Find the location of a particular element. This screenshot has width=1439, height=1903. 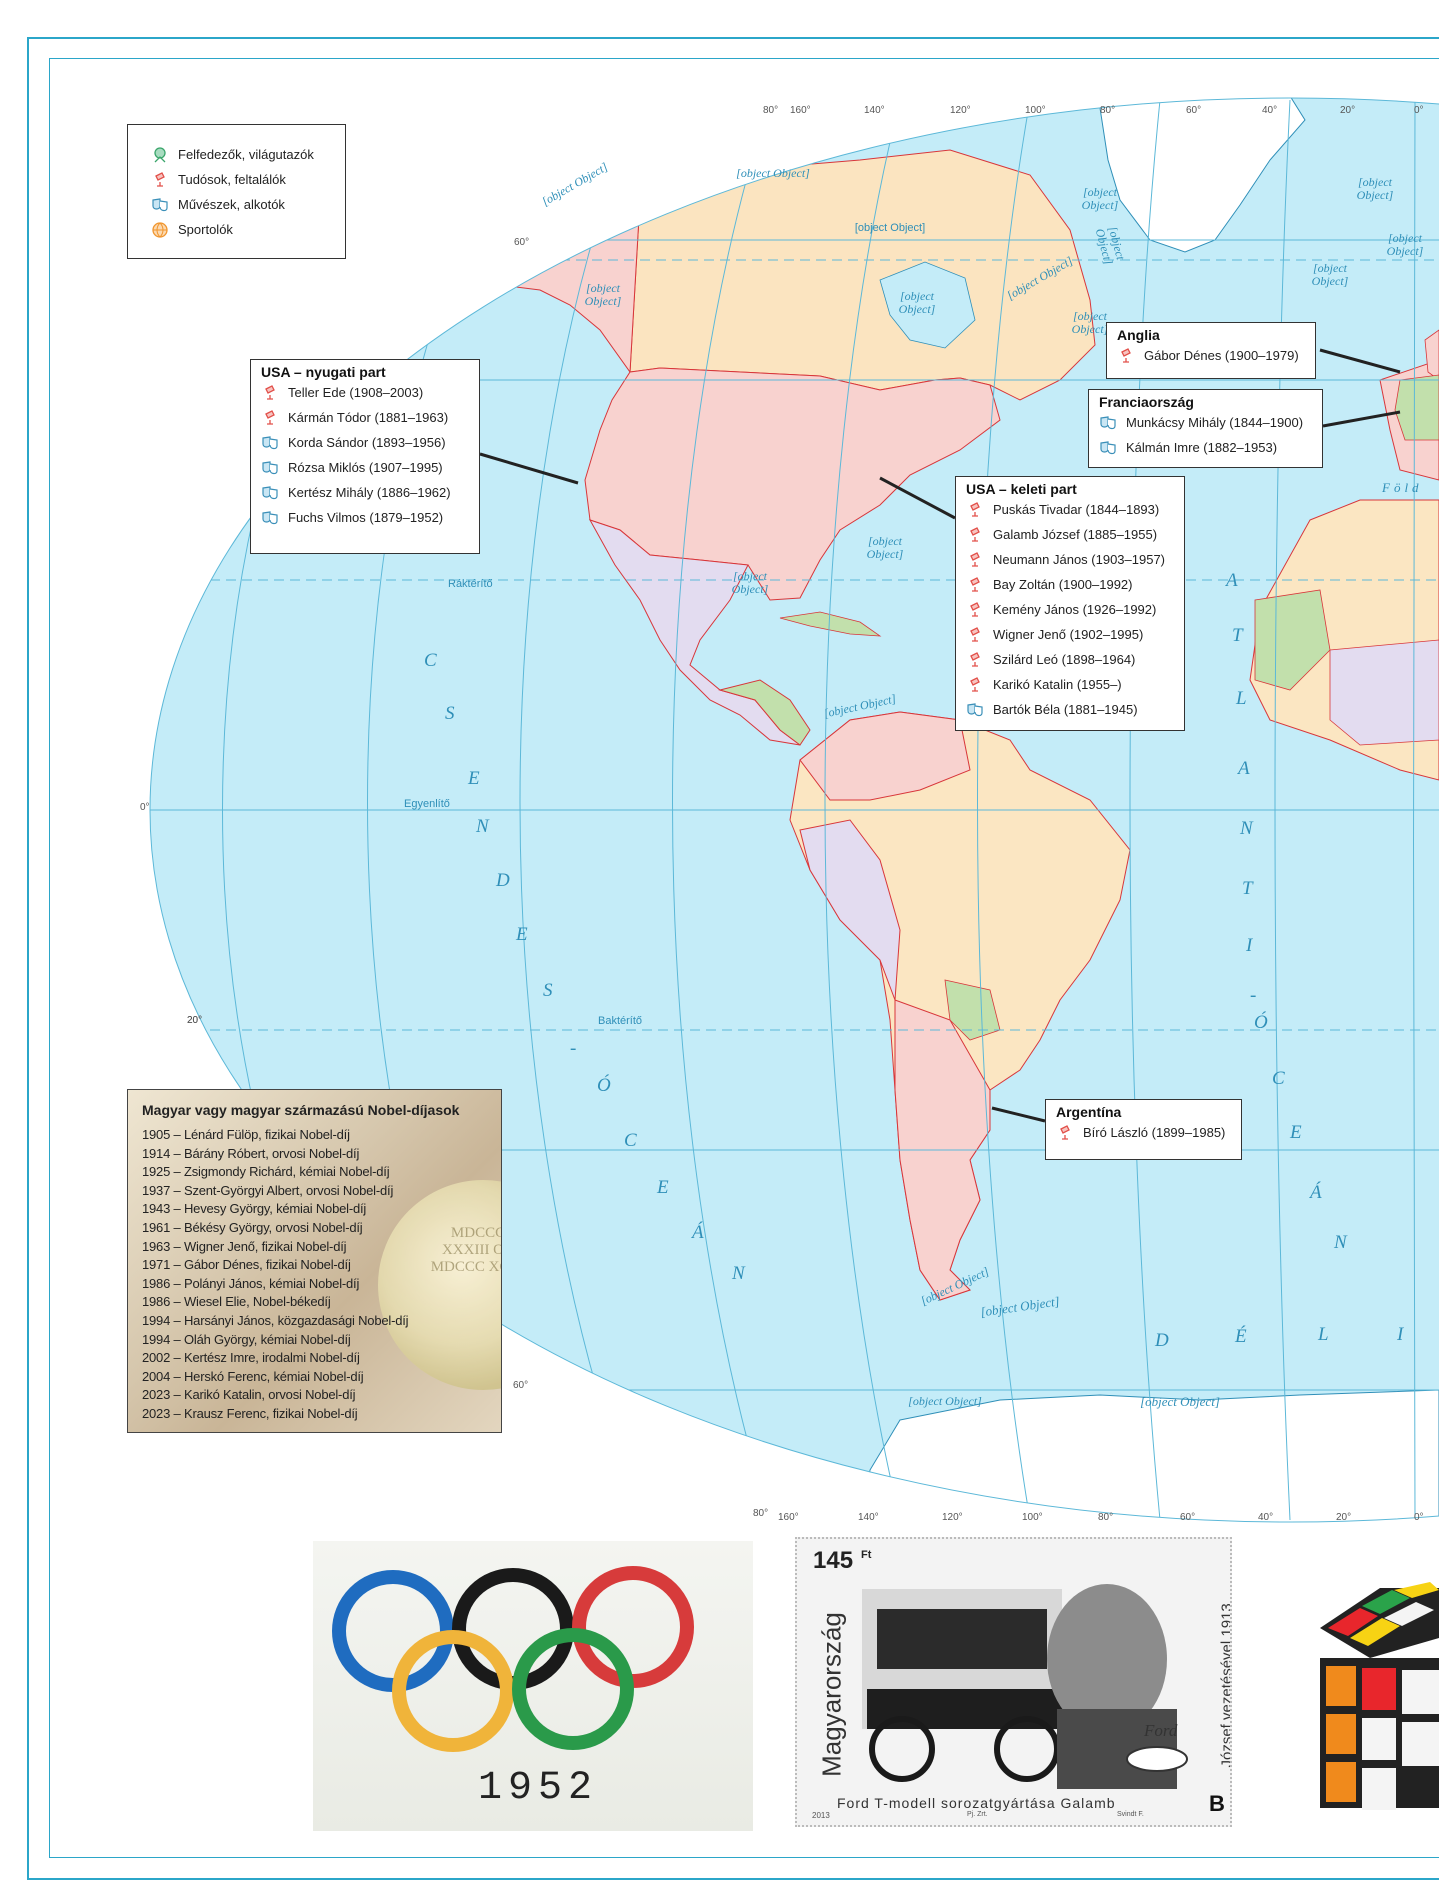

stamp-value: 145 is located at coordinates (833, 1560).